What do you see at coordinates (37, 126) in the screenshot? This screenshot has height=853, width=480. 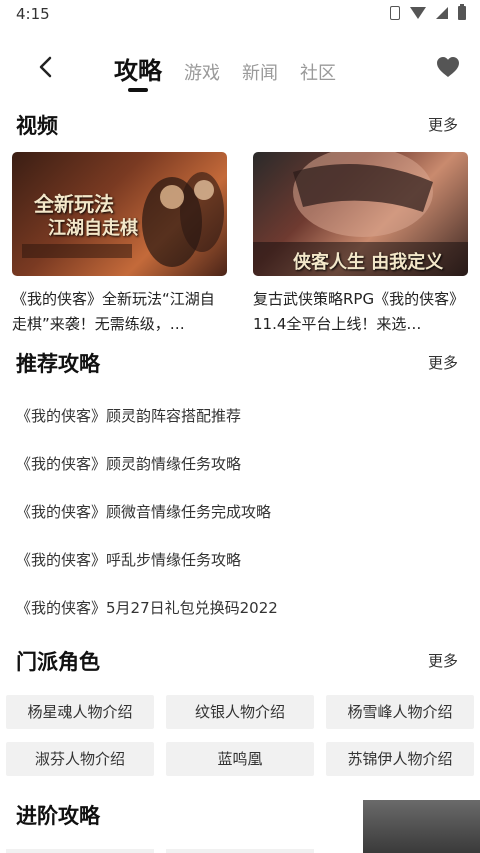 I see `videos-section-title: 视频` at bounding box center [37, 126].